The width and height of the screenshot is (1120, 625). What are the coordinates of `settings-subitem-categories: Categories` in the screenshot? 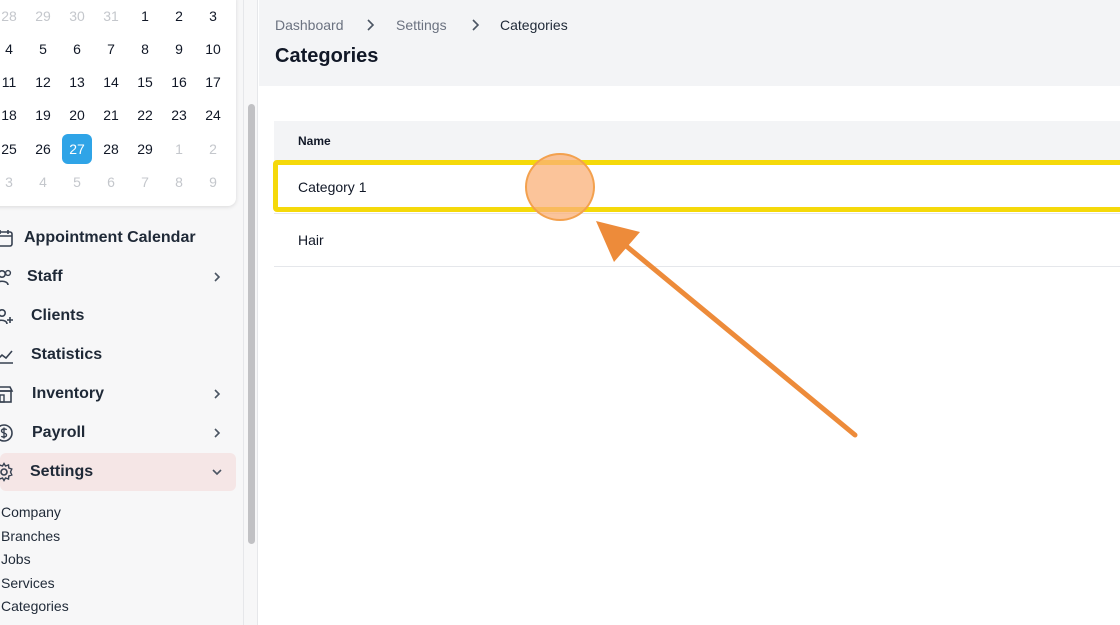 It's located at (35, 606).